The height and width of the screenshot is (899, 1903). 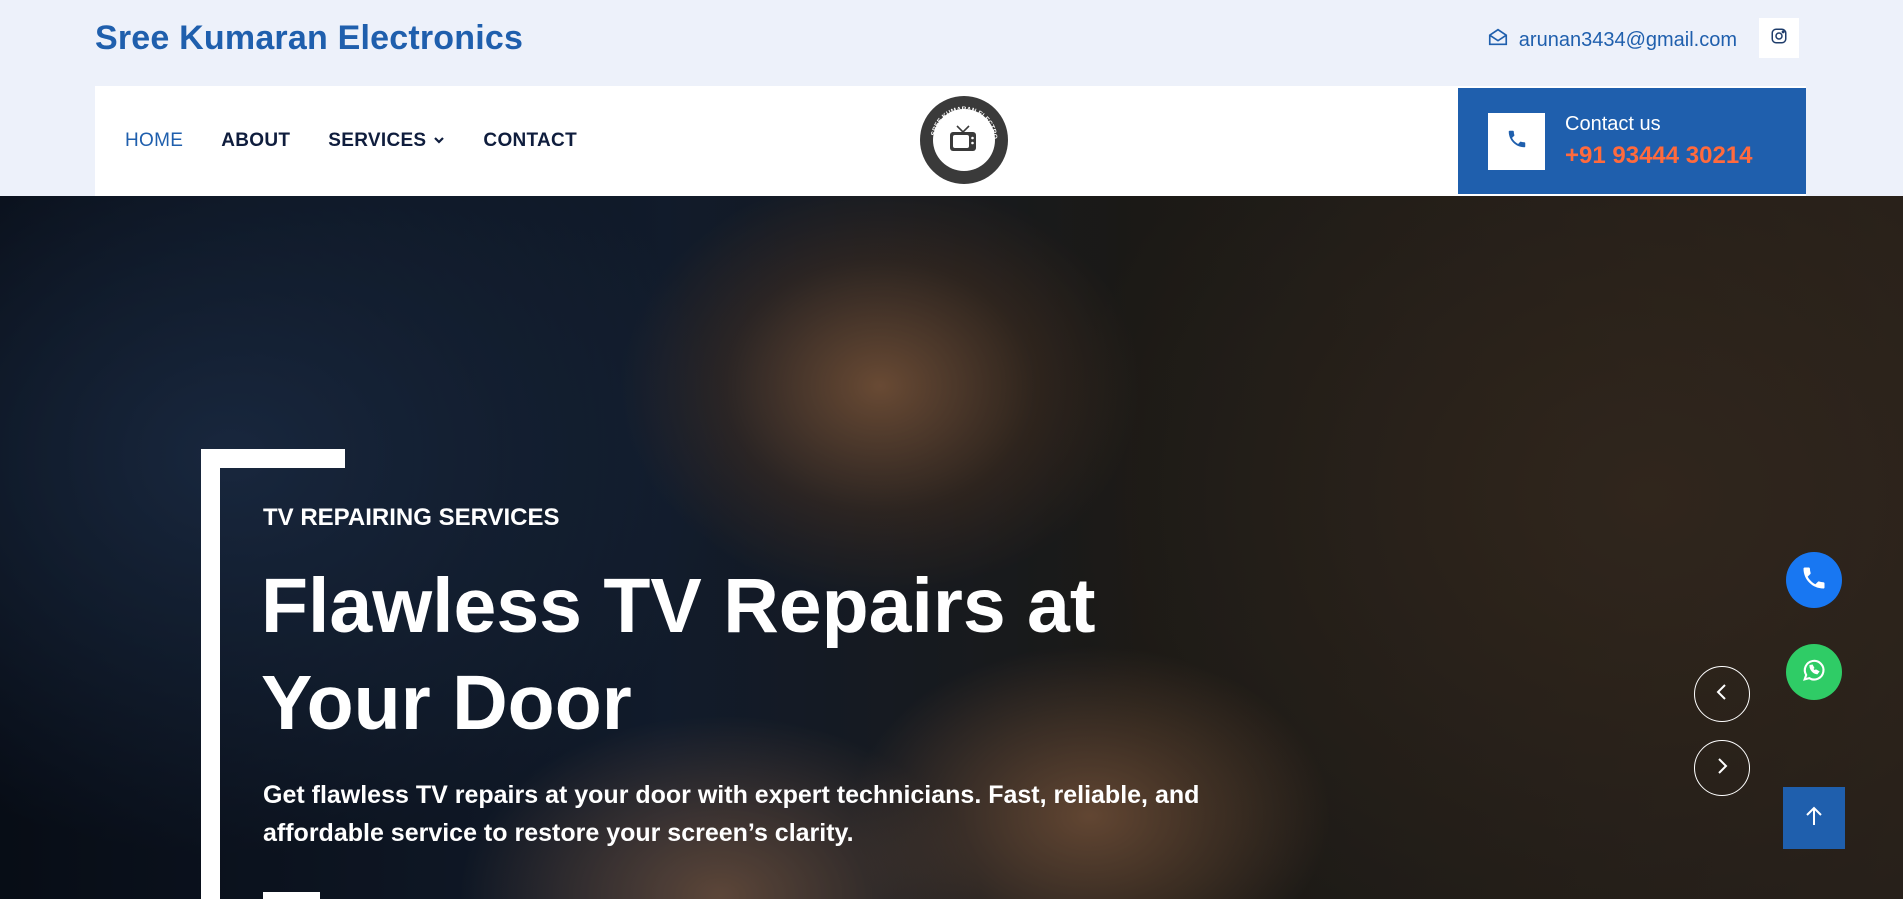 What do you see at coordinates (377, 140) in the screenshot?
I see `nav-item-services-label: SERVICES` at bounding box center [377, 140].